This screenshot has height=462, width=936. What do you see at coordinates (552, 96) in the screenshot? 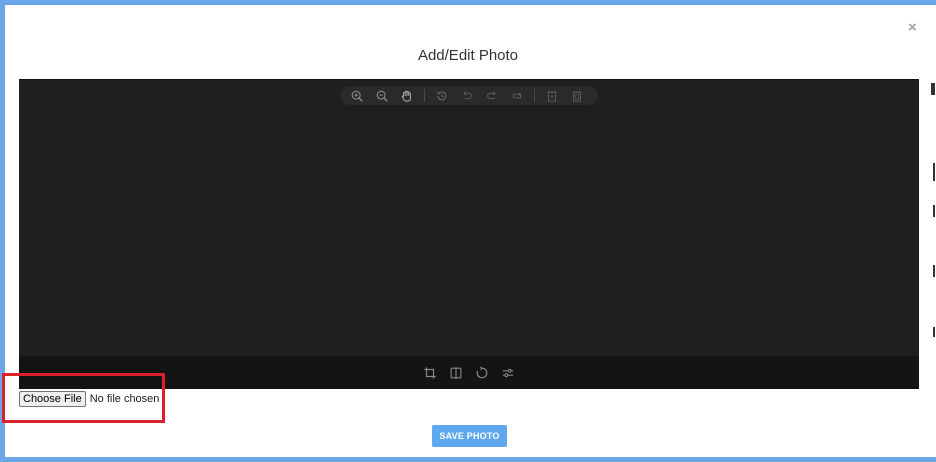
I see `delete-icon` at bounding box center [552, 96].